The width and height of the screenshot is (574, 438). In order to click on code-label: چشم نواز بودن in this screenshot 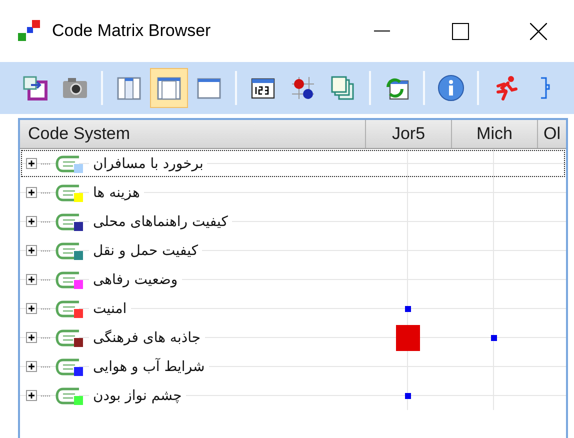, I will do `click(137, 396)`.